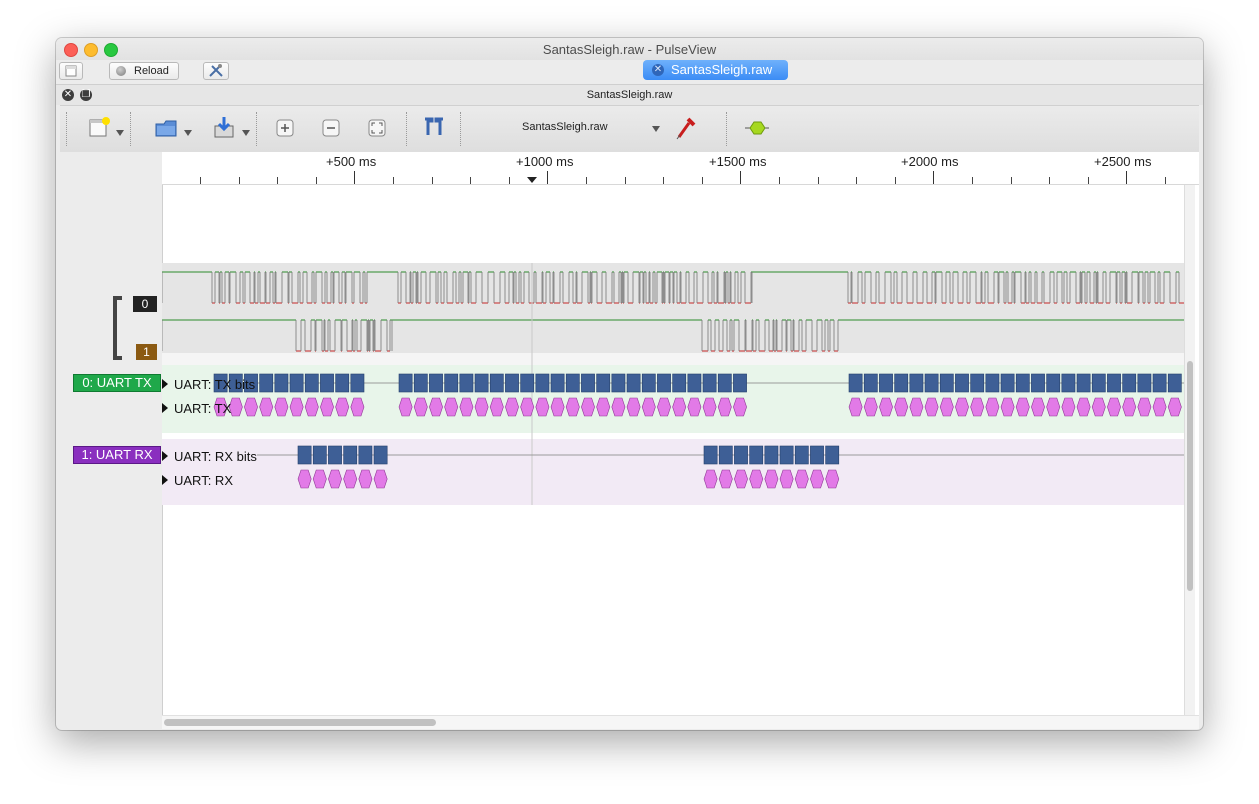 The height and width of the screenshot is (804, 1259). Describe the element at coordinates (246, 133) in the screenshot. I see `save-file-dropdown-icon` at that location.